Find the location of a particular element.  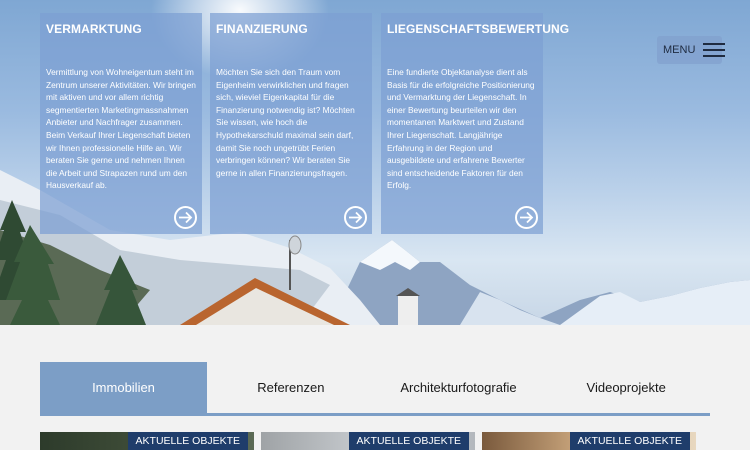

hamburger-icon is located at coordinates (714, 50).